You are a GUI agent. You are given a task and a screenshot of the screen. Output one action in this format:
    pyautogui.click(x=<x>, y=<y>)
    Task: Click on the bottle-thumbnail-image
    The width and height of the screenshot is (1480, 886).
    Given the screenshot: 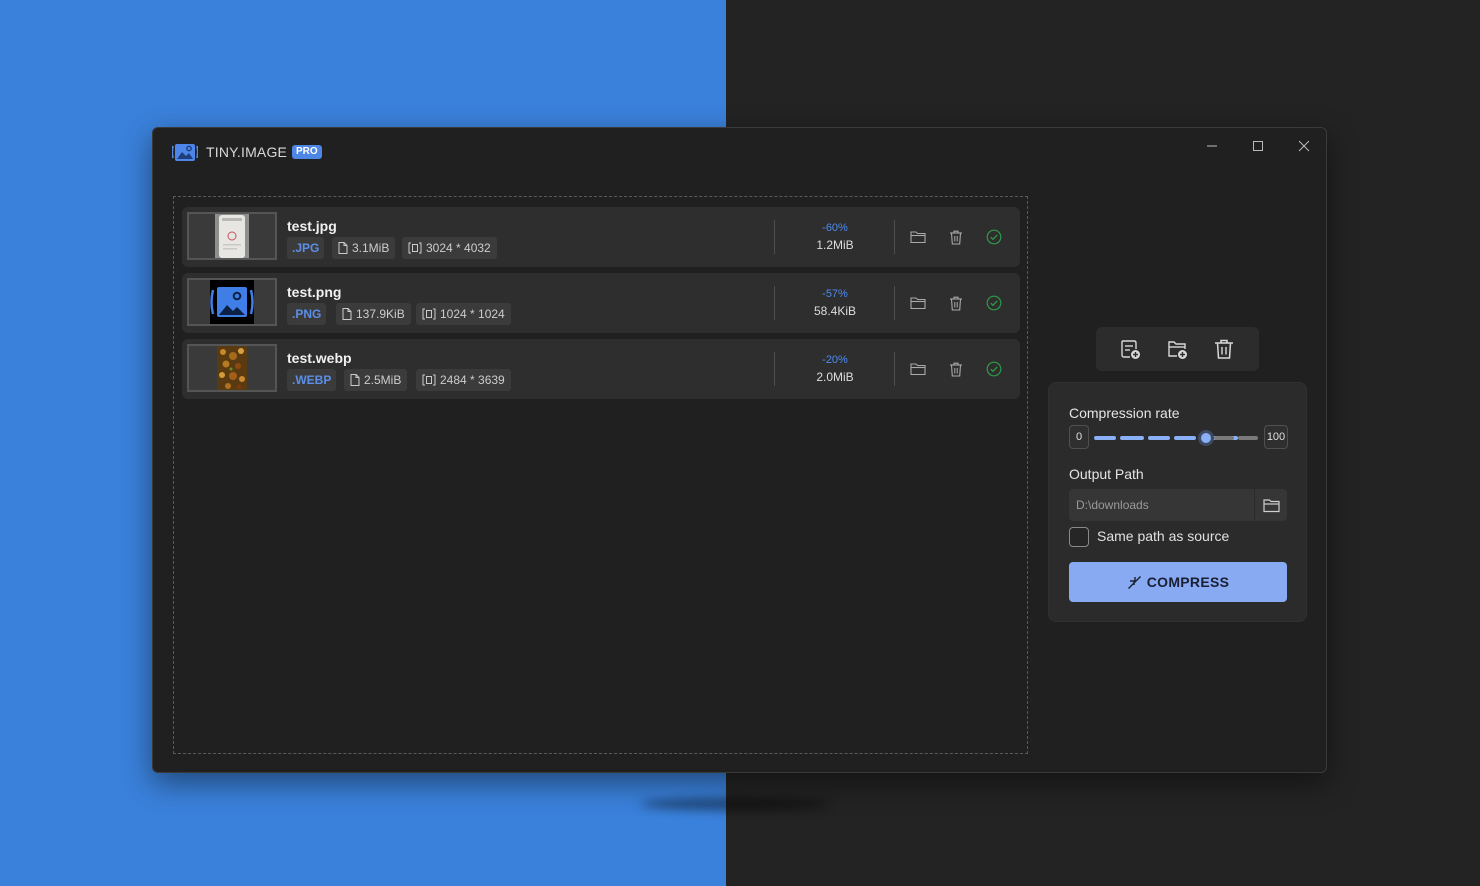 What is the action you would take?
    pyautogui.click(x=232, y=236)
    